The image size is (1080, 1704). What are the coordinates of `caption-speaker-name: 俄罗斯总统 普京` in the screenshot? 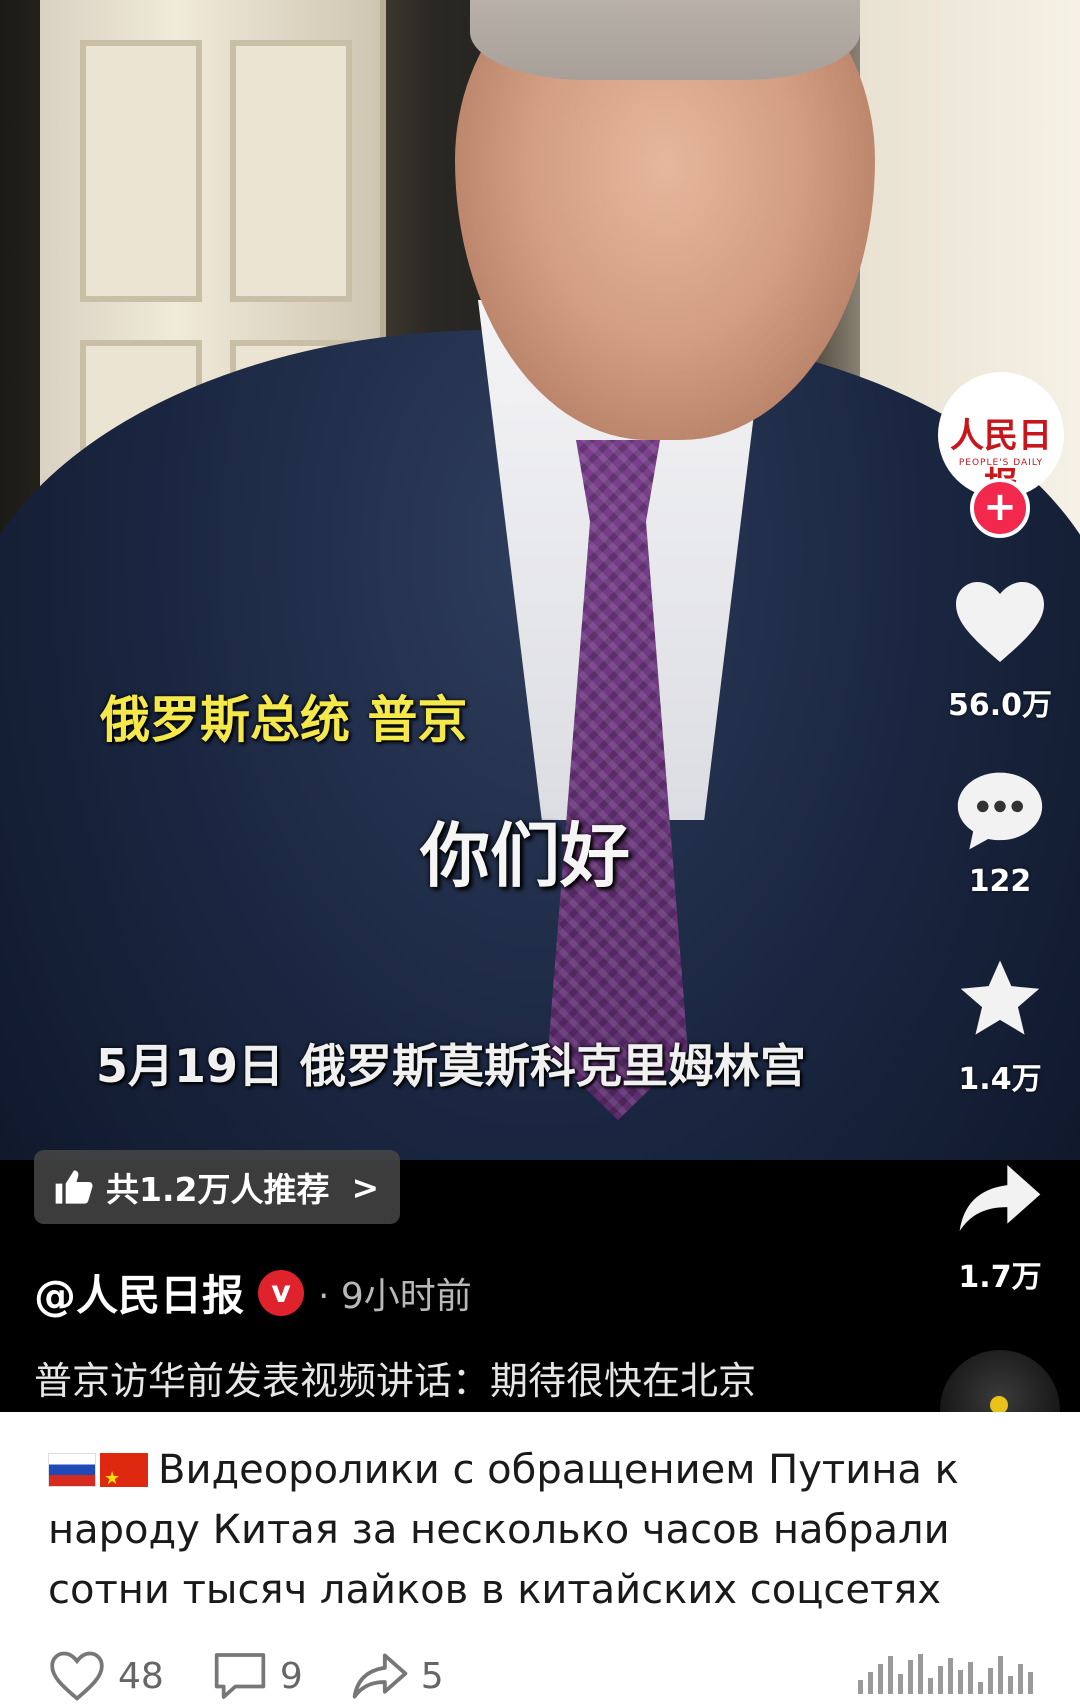 It's located at (284, 720).